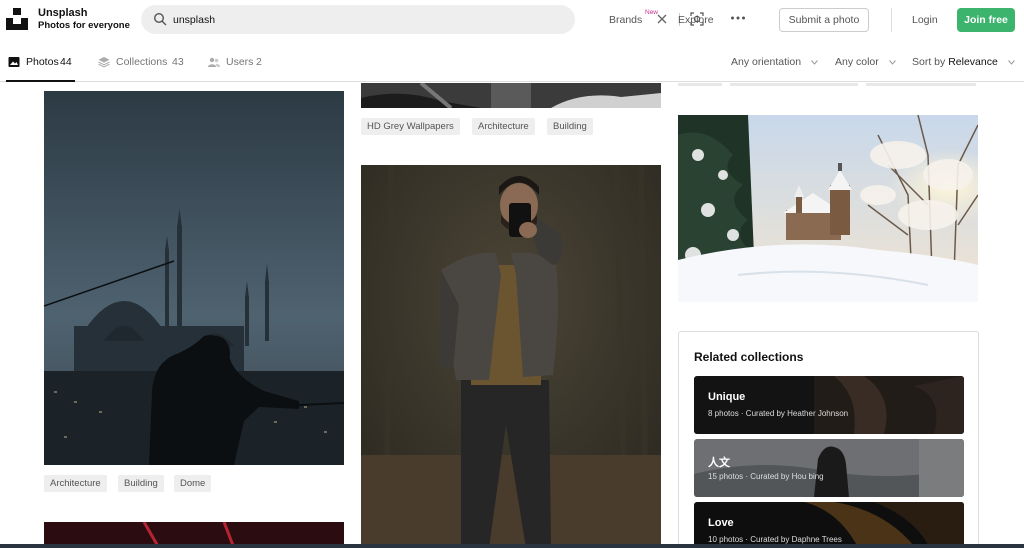 The height and width of the screenshot is (548, 1024). I want to click on tab-users: Users 2, so click(238, 63).